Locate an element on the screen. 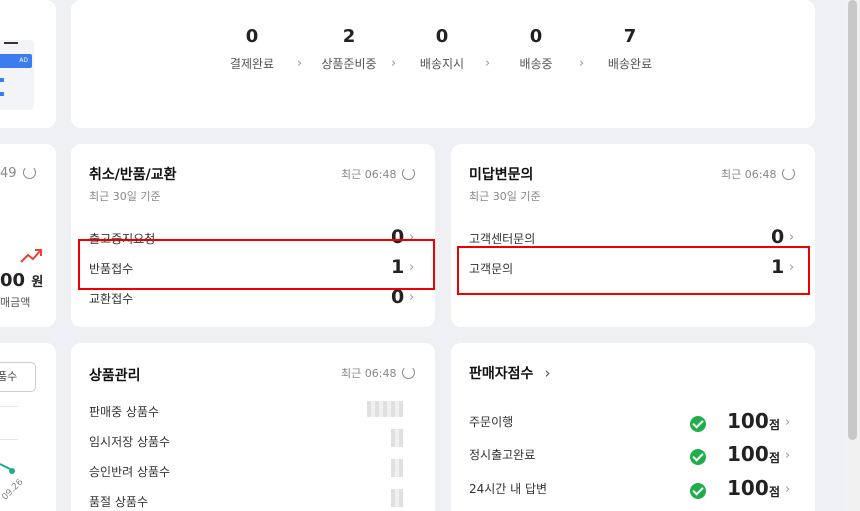 Image resolution: width=860 pixels, height=511 pixels. ad-badge: AD is located at coordinates (16, 61).